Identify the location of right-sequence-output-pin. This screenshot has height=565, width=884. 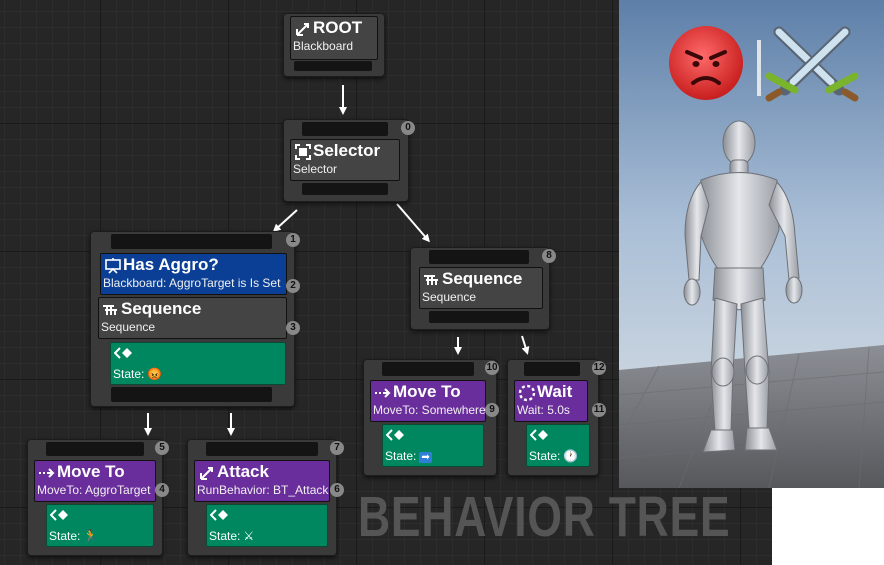
(479, 317).